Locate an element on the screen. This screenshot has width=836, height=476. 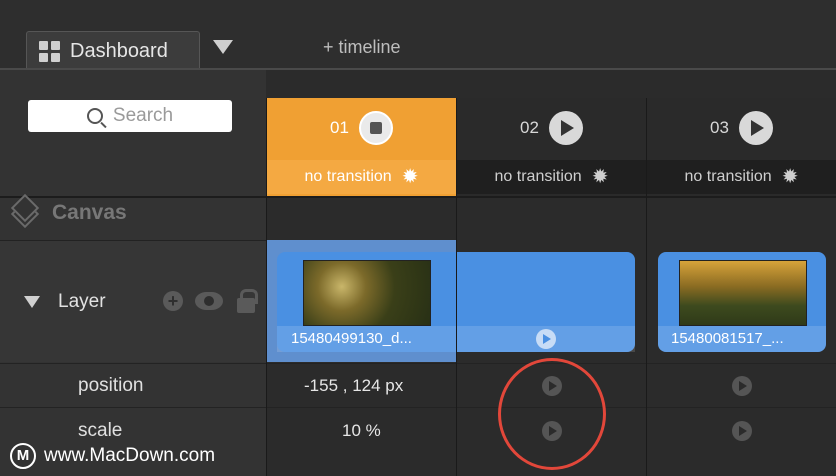
layer-header: Layer is located at coordinates (65, 302).